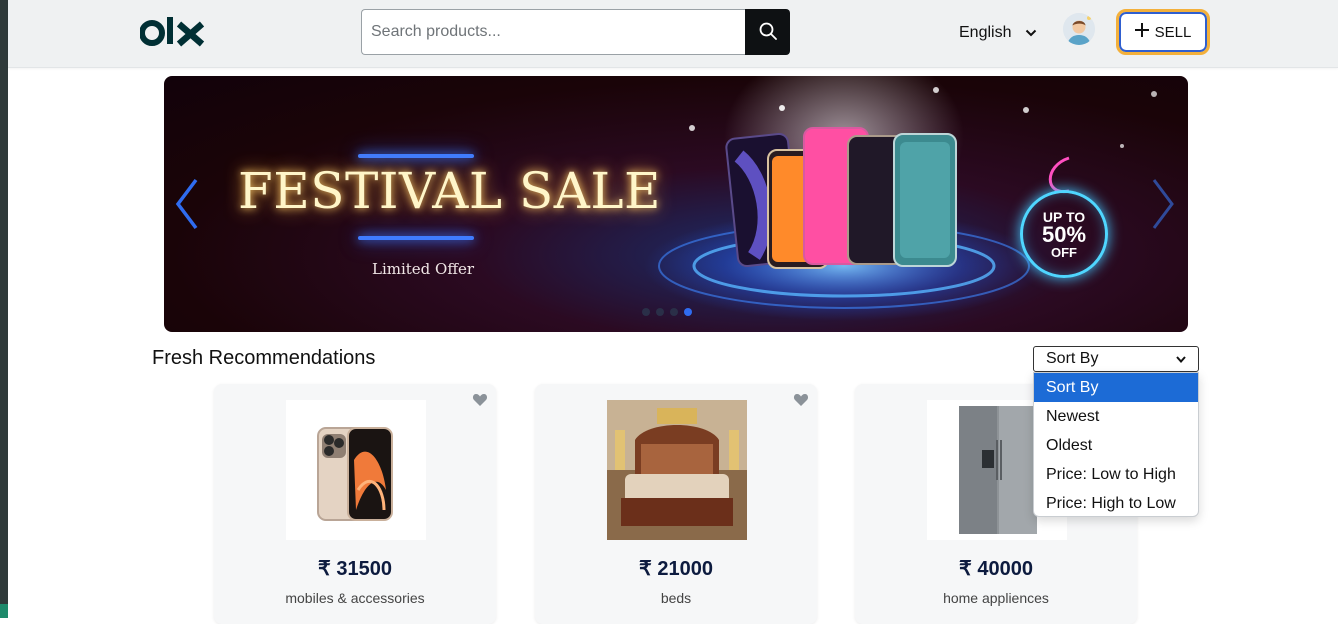 This screenshot has width=1338, height=624. I want to click on discount-badge: UP TO 50% OFF, so click(1064, 234).